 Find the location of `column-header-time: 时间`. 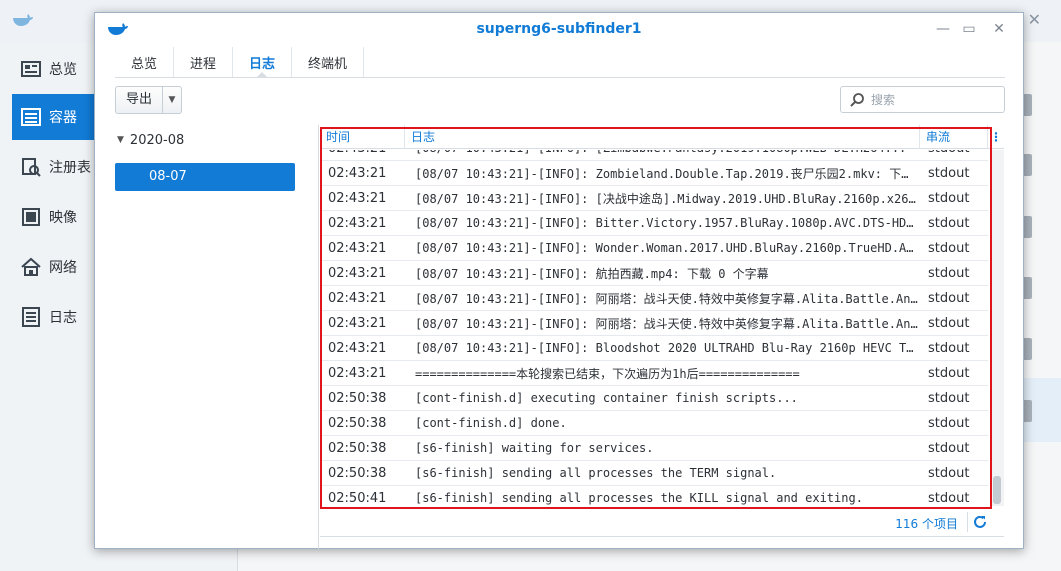

column-header-time: 时间 is located at coordinates (362, 137).